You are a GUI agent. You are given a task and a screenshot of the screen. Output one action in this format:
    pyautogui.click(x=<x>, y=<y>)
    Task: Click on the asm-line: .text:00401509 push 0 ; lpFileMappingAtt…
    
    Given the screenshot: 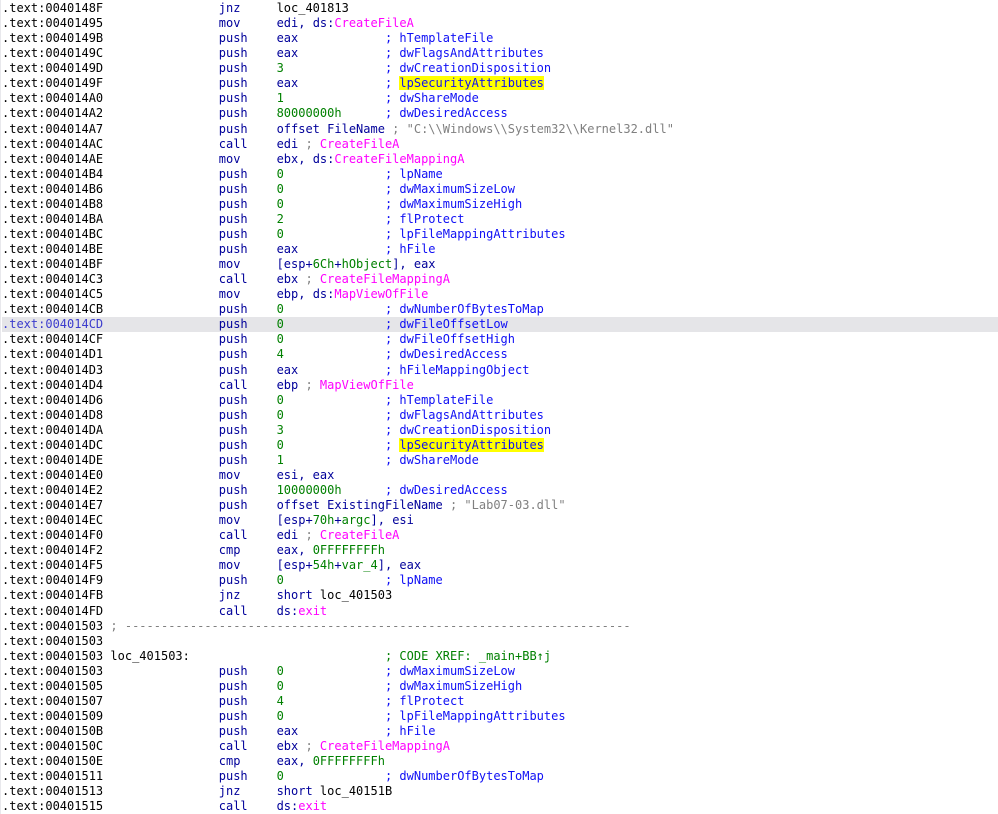 What is the action you would take?
    pyautogui.click(x=500, y=716)
    